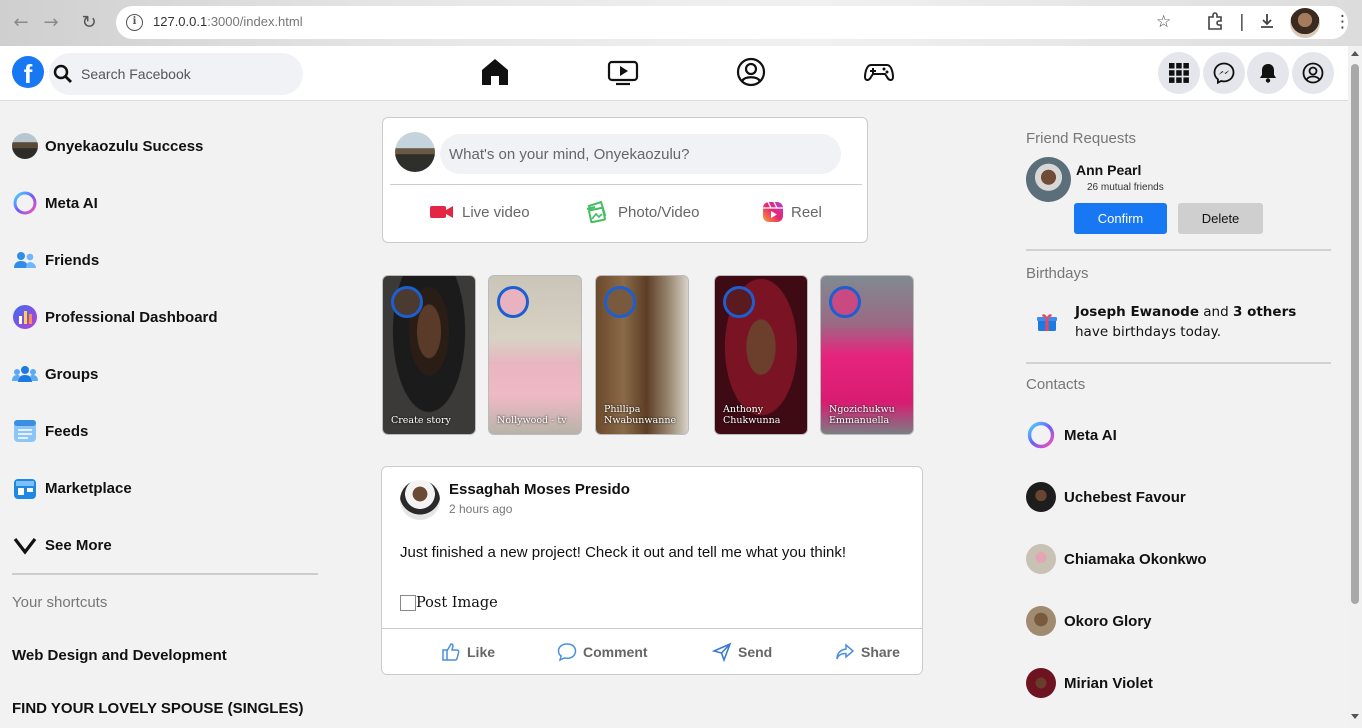 The image size is (1362, 728). What do you see at coordinates (751, 72) in the screenshot?
I see `profile-icon` at bounding box center [751, 72].